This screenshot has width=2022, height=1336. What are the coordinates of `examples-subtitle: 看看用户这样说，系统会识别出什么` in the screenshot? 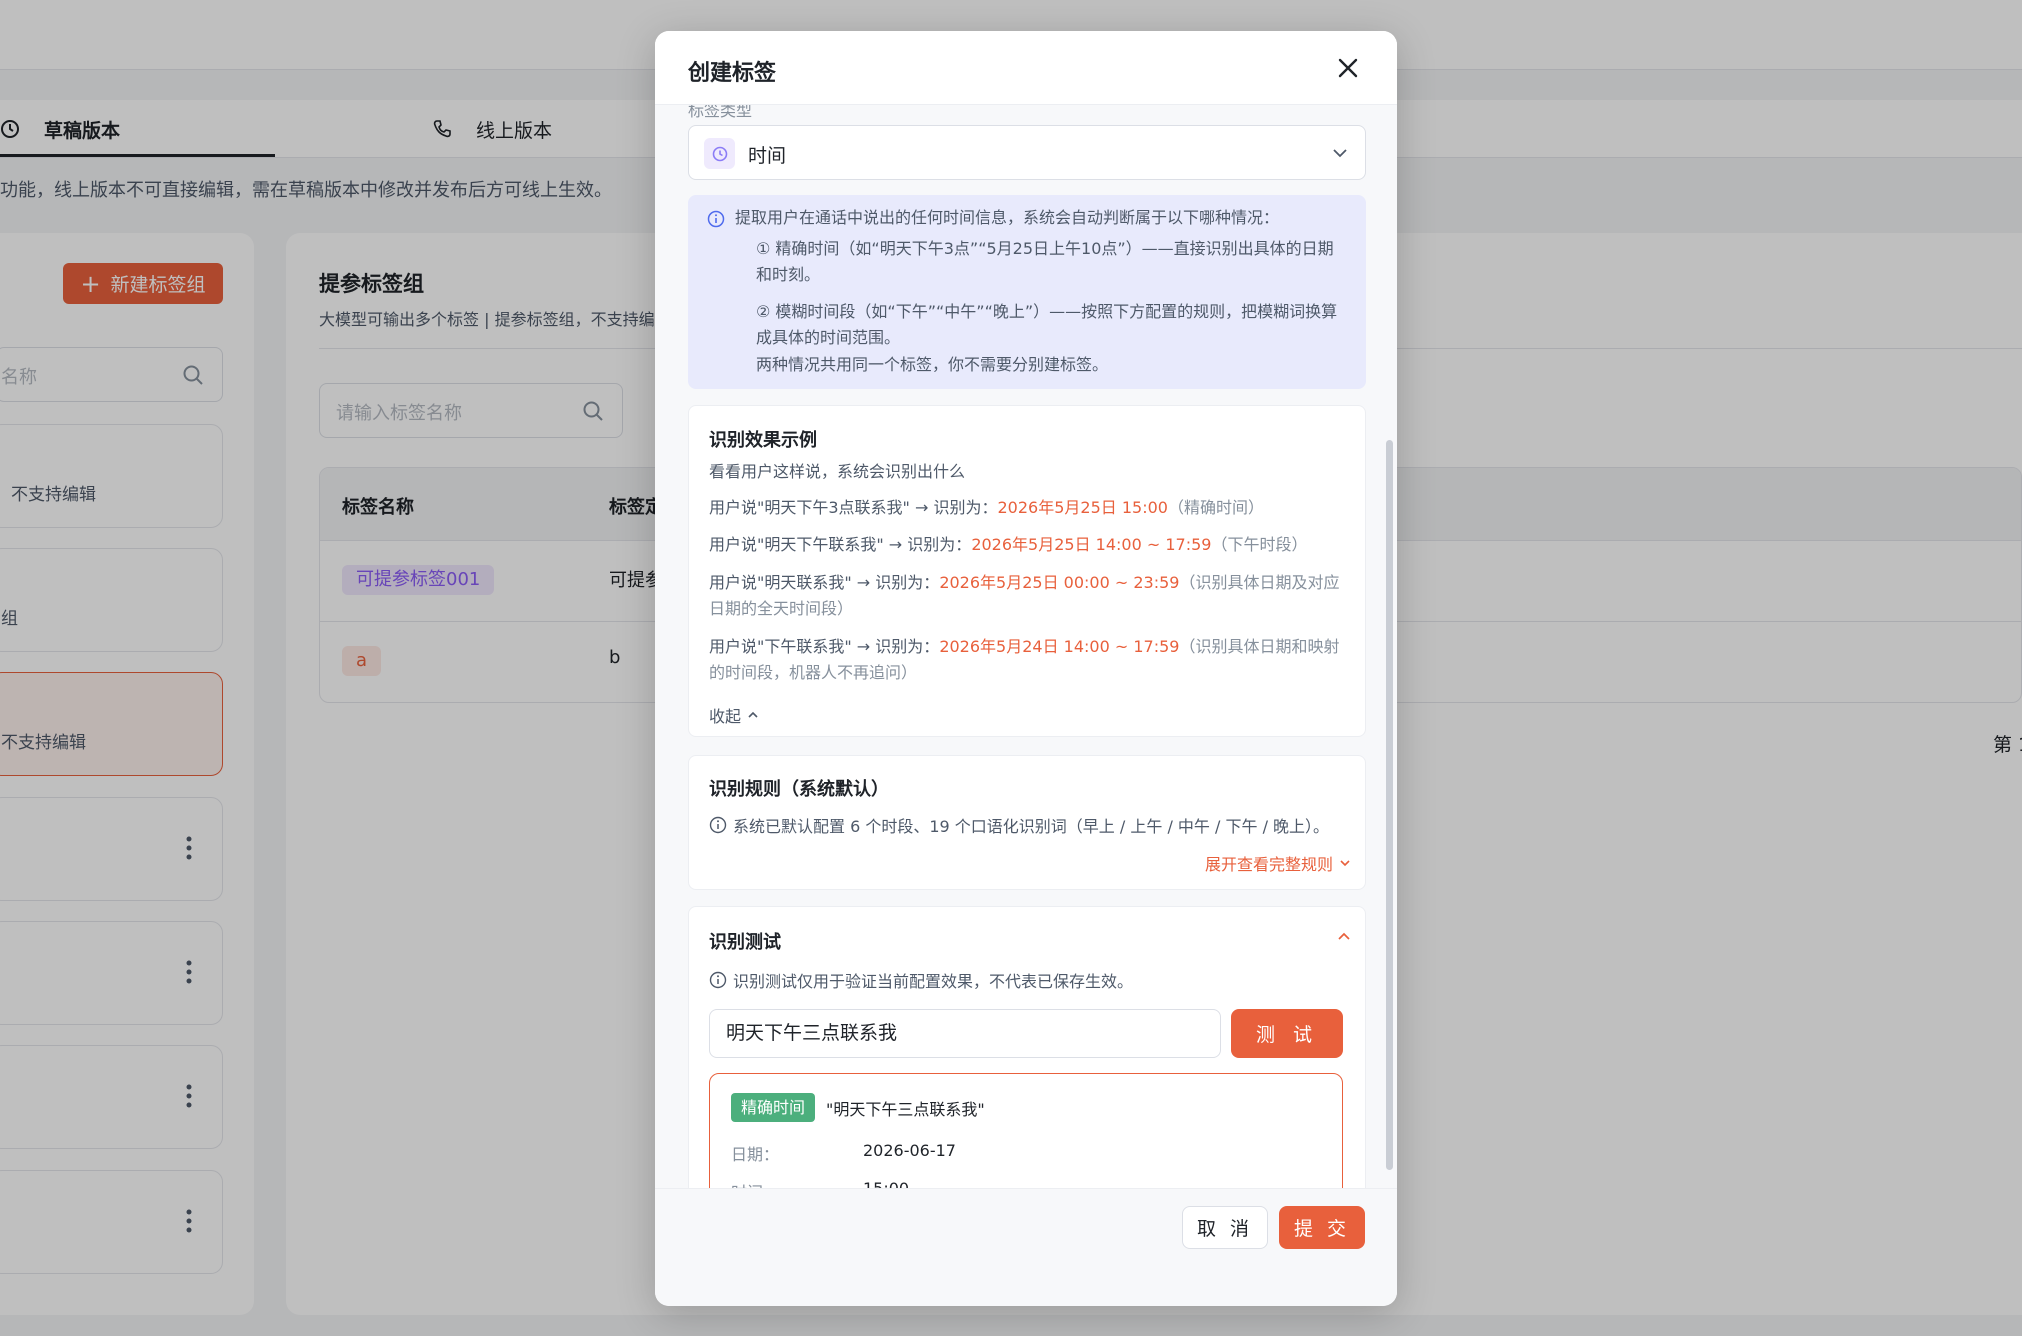 It's located at (837, 471).